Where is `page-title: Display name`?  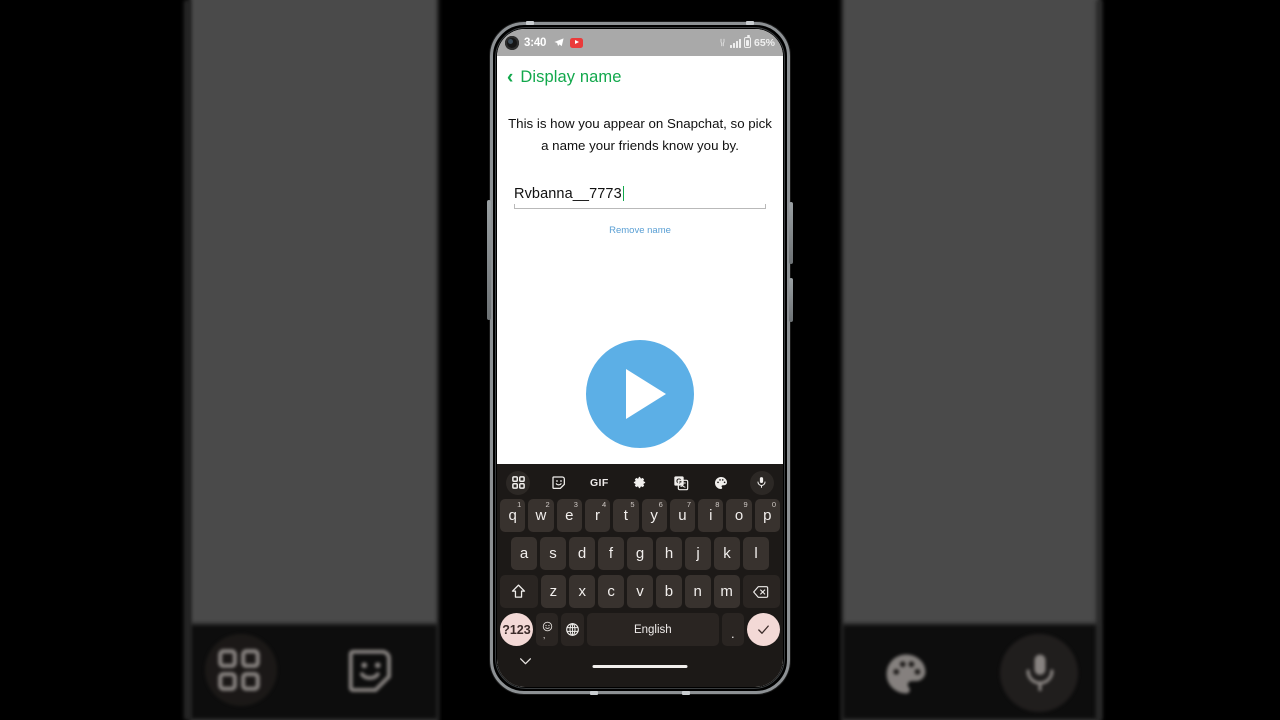
page-title: Display name is located at coordinates (571, 77).